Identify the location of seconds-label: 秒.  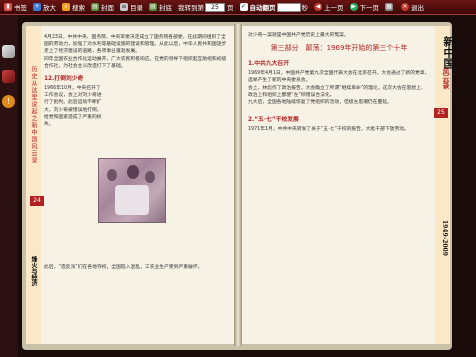
(305, 8).